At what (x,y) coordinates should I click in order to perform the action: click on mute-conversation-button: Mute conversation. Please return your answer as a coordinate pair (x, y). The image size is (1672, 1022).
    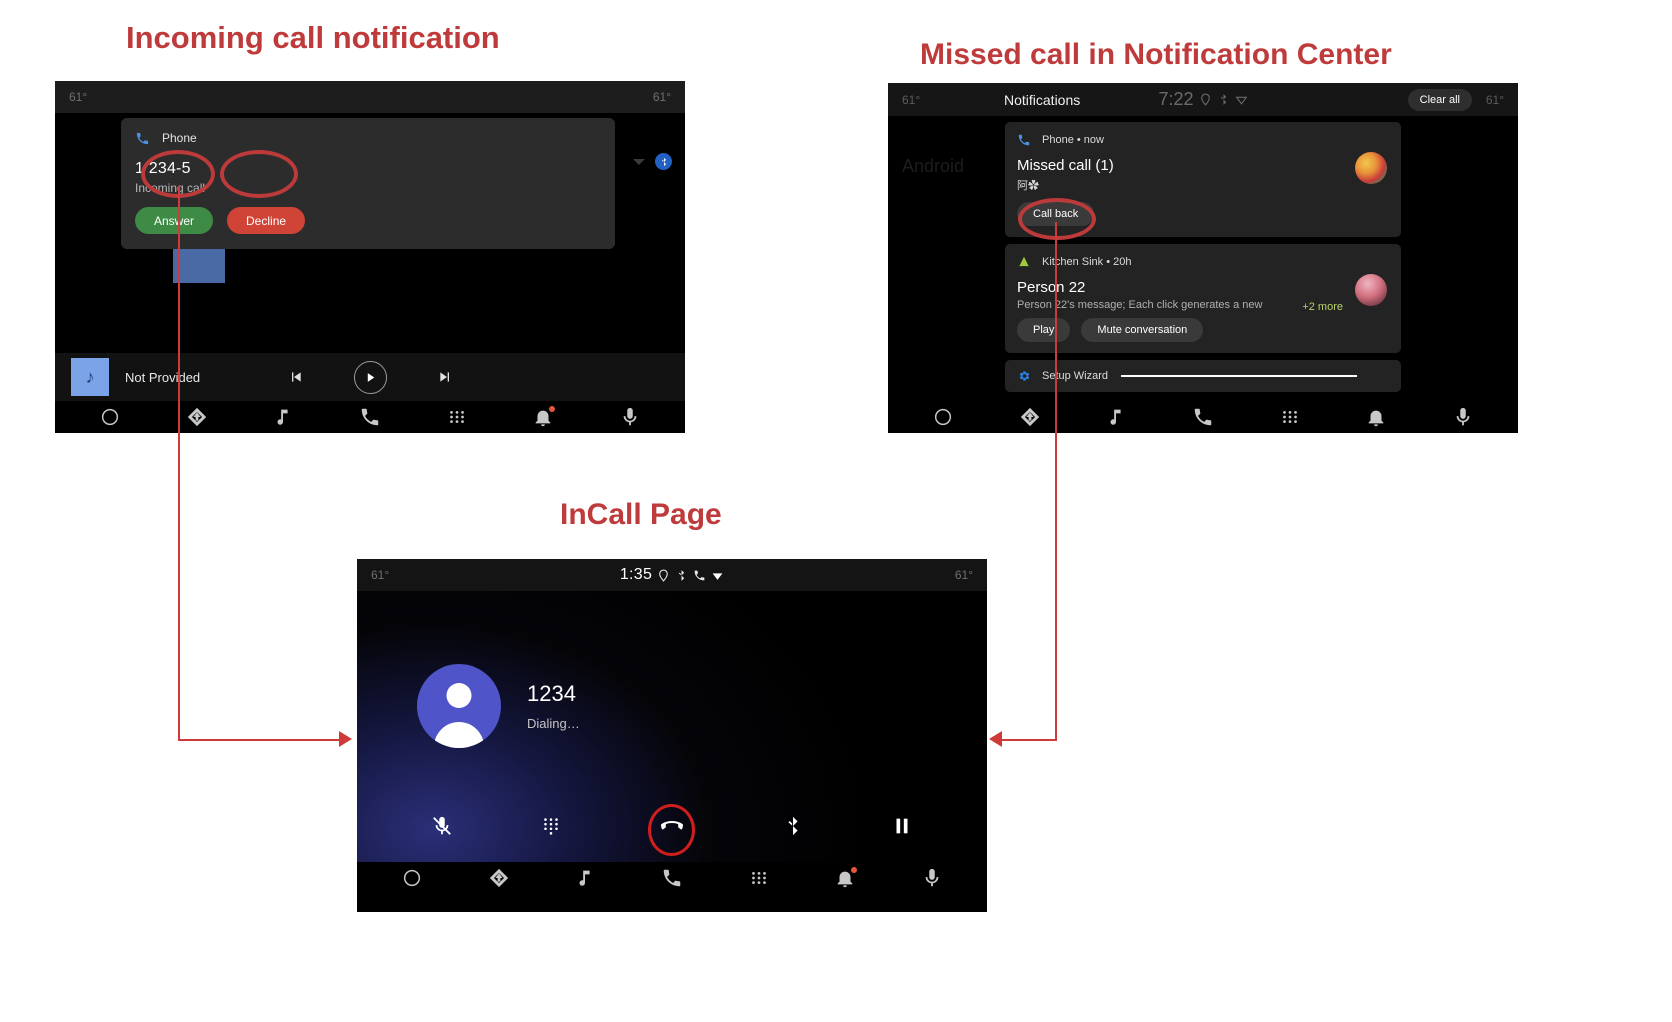
    Looking at the image, I should click on (1142, 330).